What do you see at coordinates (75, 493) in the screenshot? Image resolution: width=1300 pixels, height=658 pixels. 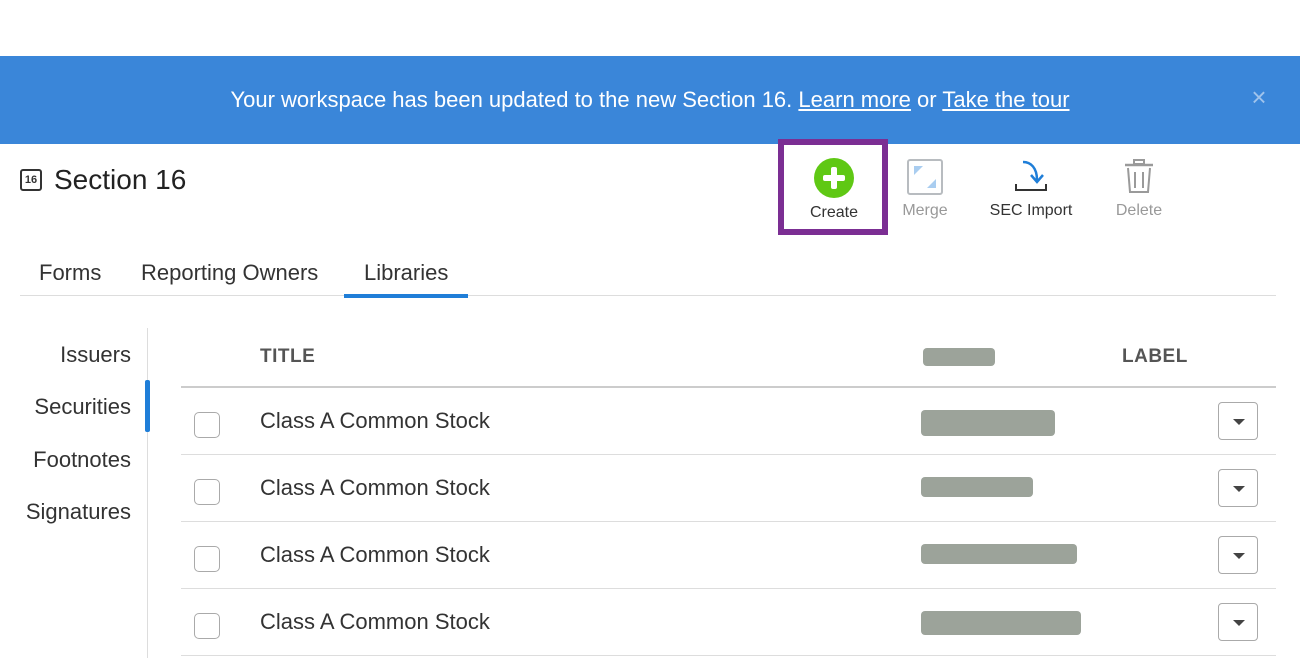 I see `sidebar: Issuers Securities Footnotes Signatures` at bounding box center [75, 493].